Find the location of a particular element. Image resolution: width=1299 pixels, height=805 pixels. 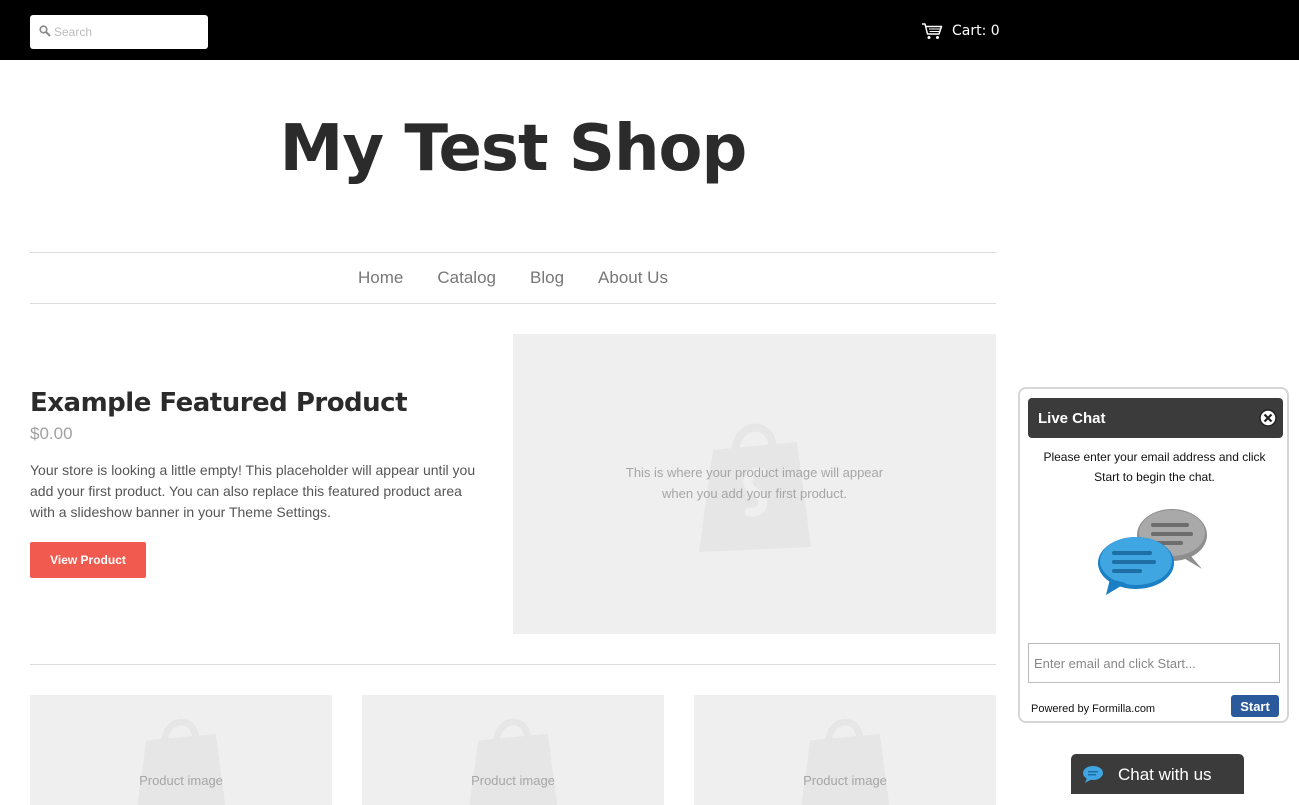

chat-header: Live Chat is located at coordinates (1155, 418).